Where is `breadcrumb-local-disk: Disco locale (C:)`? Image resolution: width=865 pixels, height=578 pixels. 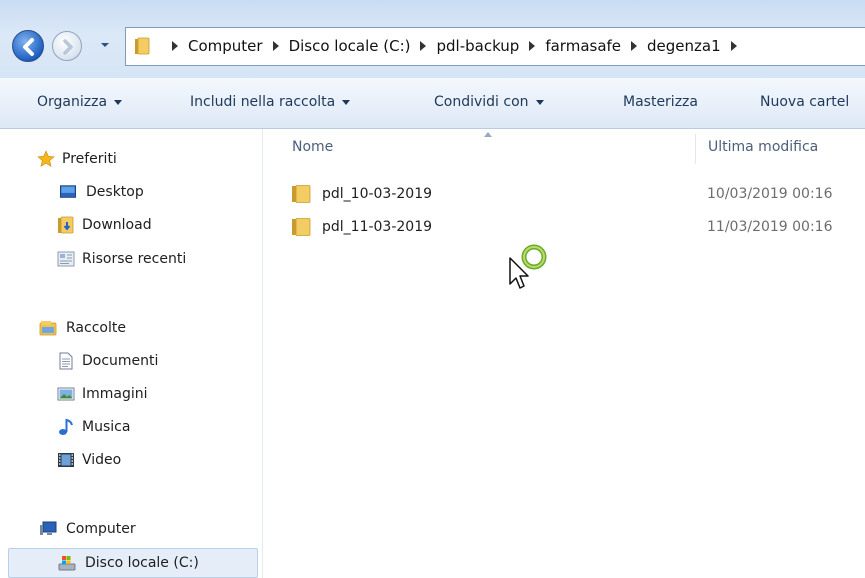 breadcrumb-local-disk: Disco locale (C:) is located at coordinates (350, 46).